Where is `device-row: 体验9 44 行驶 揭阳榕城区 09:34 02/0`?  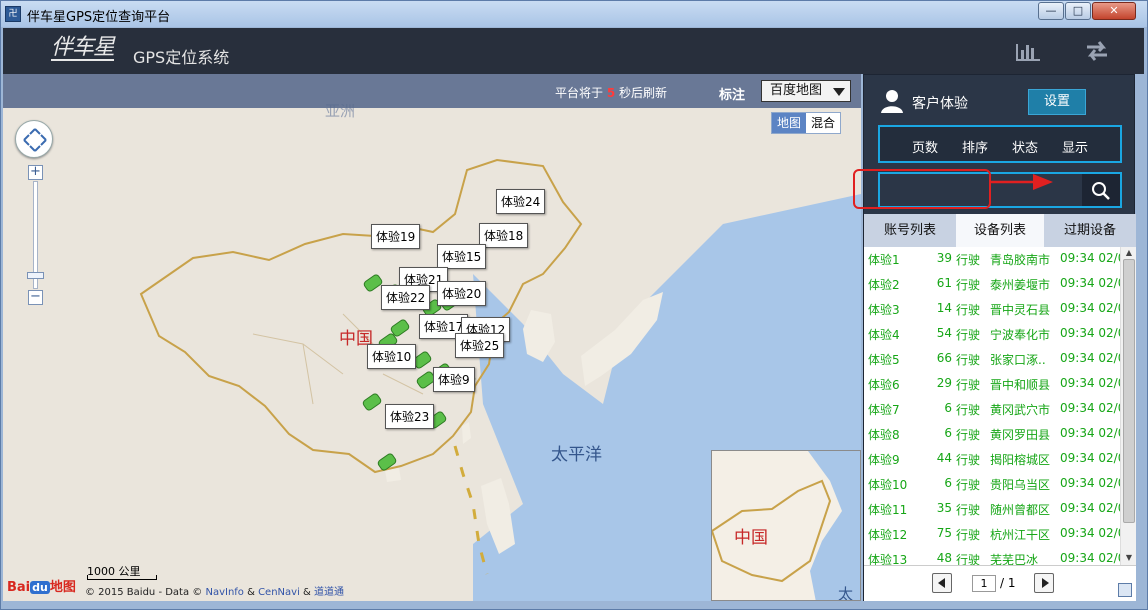 device-row: 体验9 44 行驶 揭阳榕城区 09:34 02/0 is located at coordinates (993, 459).